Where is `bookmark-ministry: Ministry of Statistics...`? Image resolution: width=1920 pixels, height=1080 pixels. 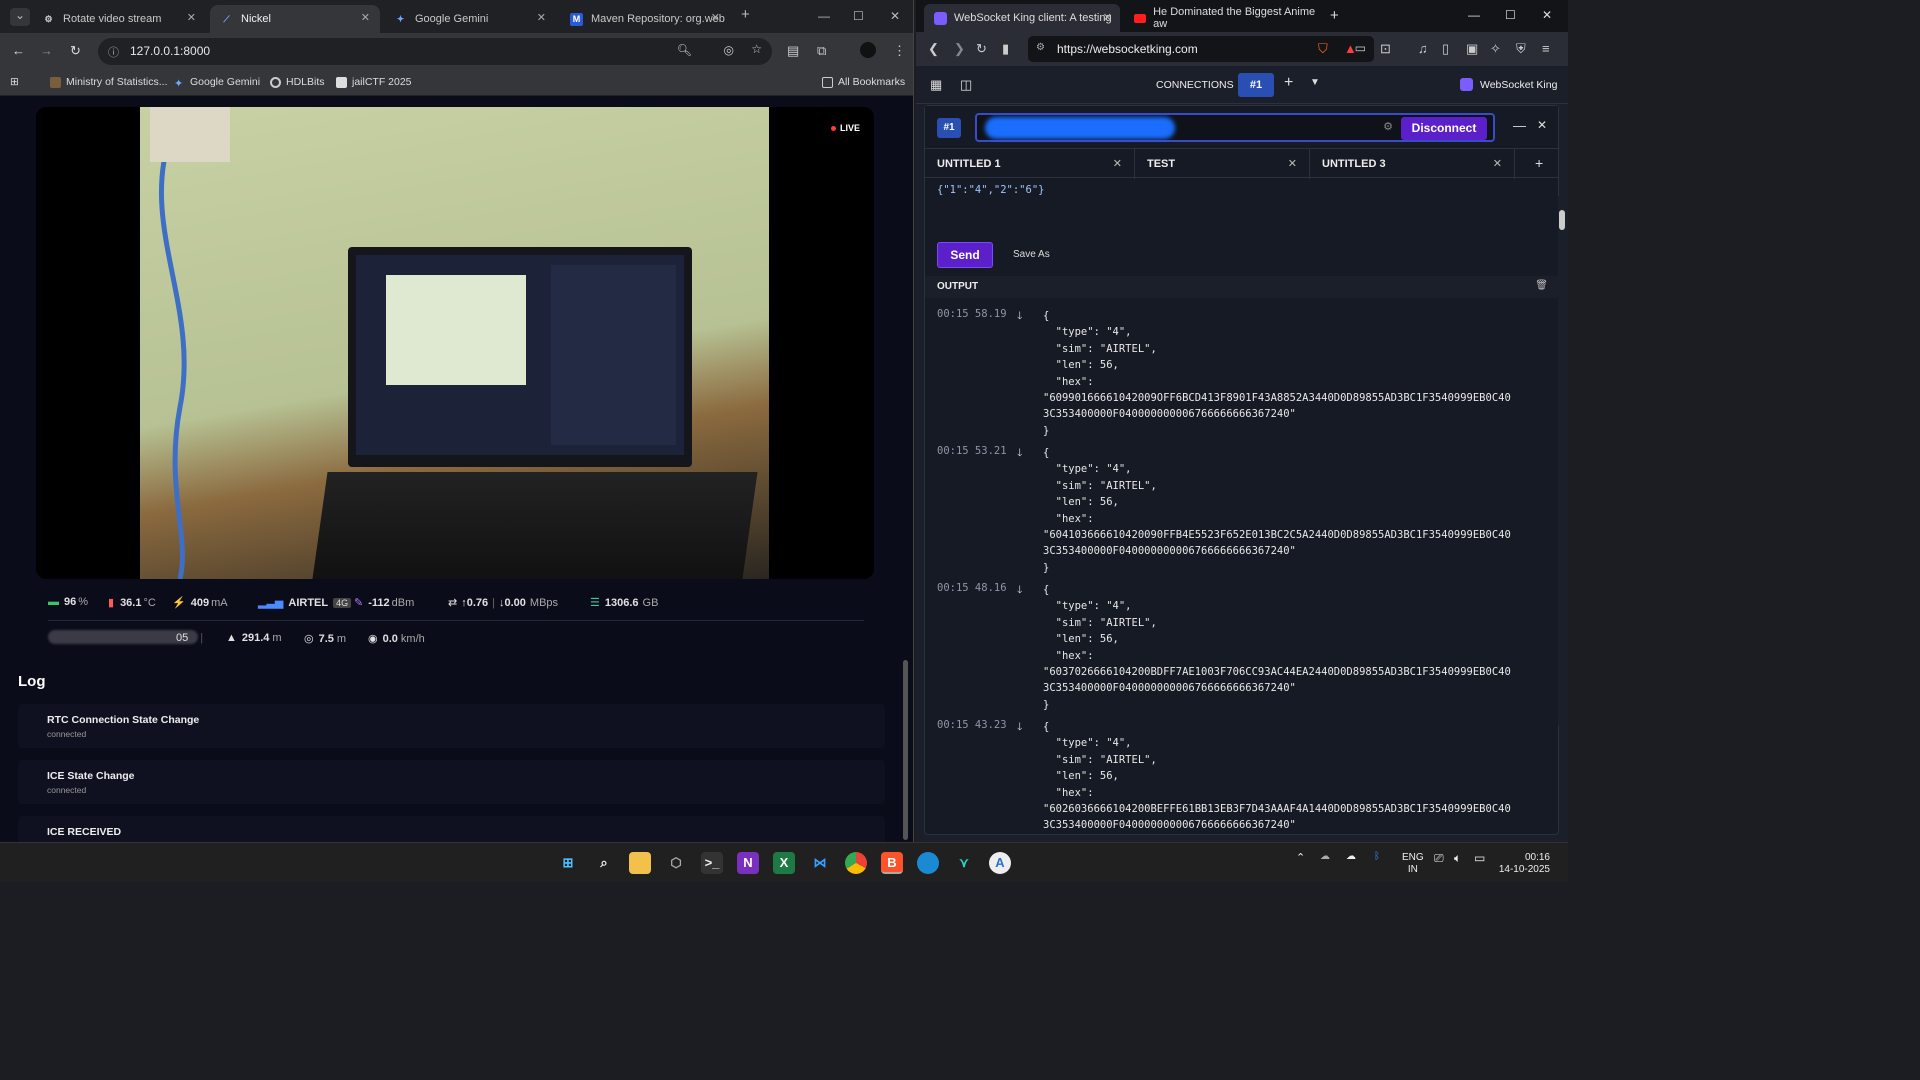 bookmark-ministry: Ministry of Statistics... is located at coordinates (109, 82).